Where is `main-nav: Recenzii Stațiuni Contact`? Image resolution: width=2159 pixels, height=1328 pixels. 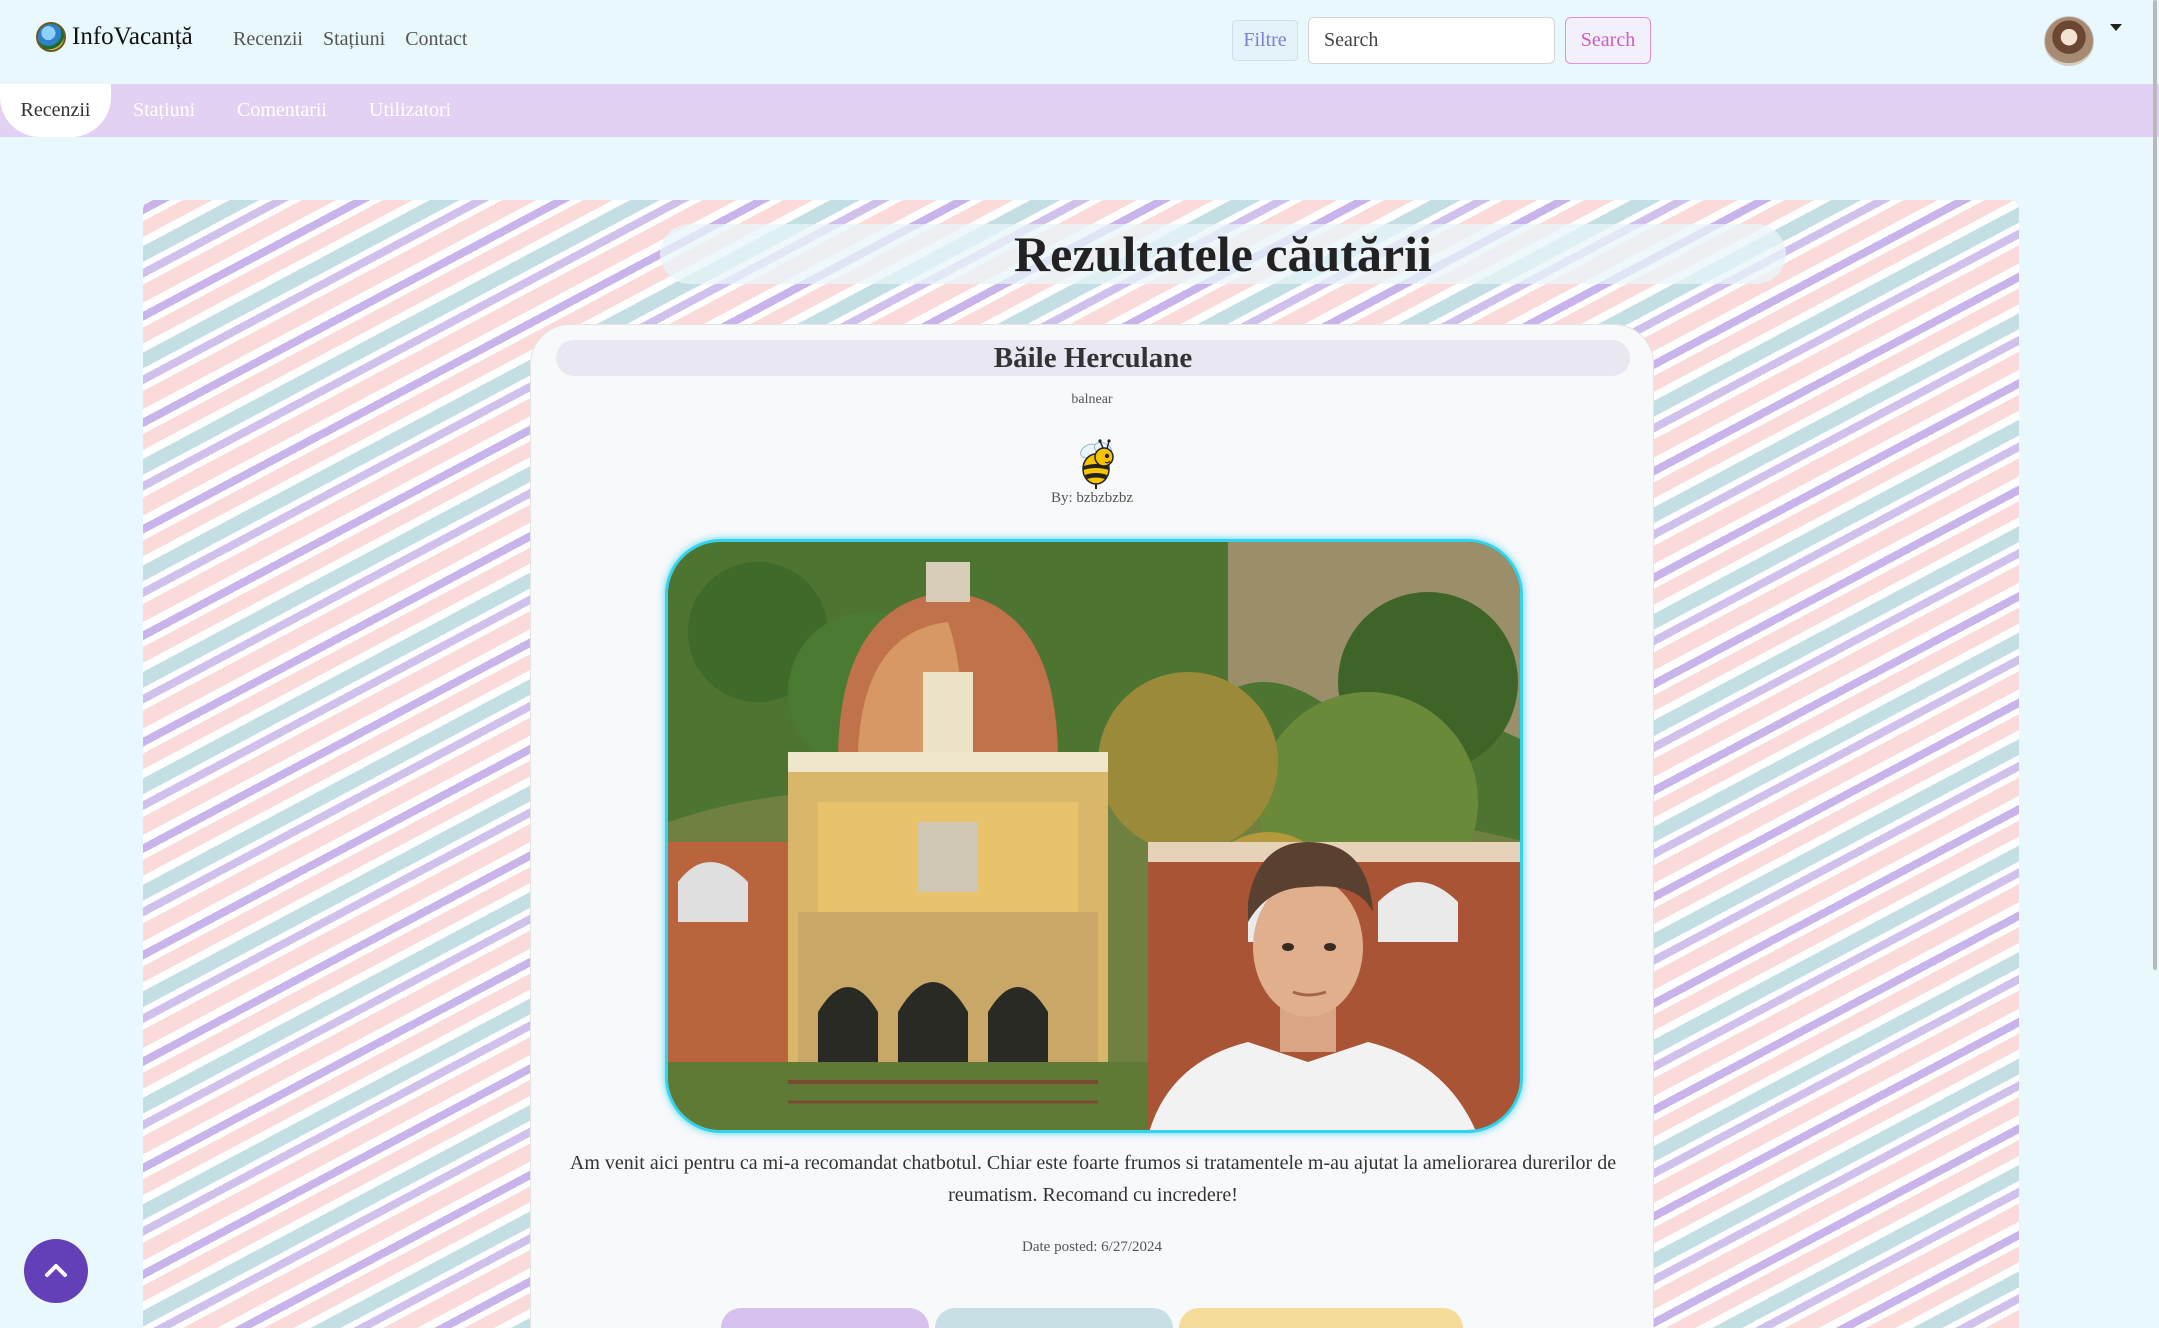
main-nav: Recenzii Stațiuni Contact is located at coordinates (350, 39).